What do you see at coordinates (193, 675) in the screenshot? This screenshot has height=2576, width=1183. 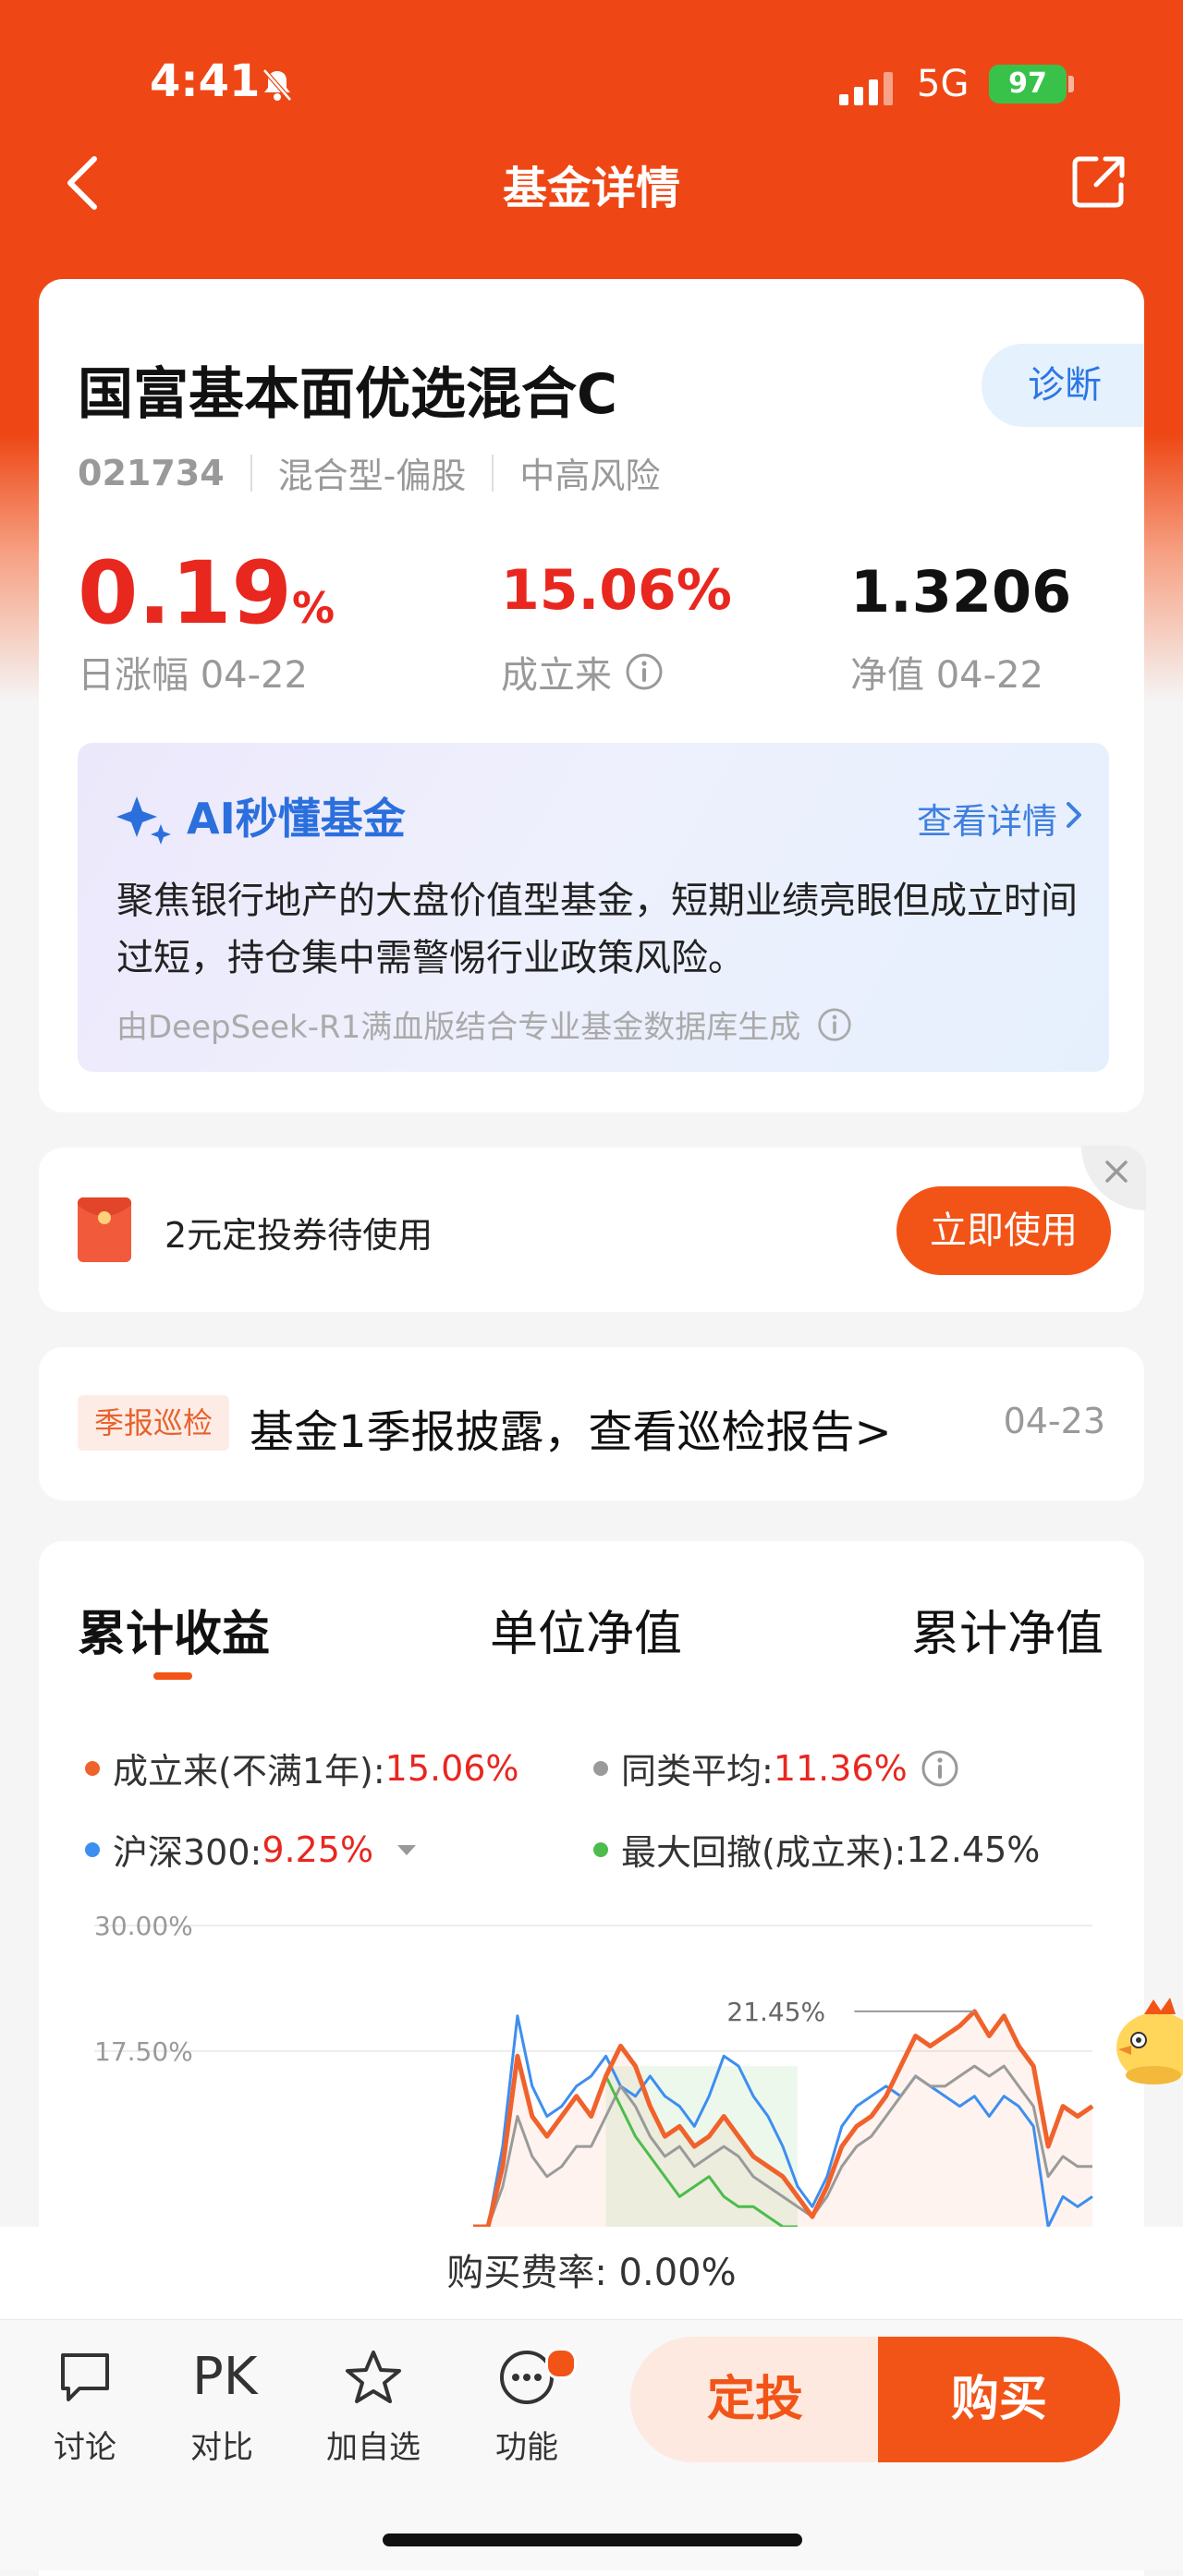 I see `daily-change-label: 日涨幅 04-22` at bounding box center [193, 675].